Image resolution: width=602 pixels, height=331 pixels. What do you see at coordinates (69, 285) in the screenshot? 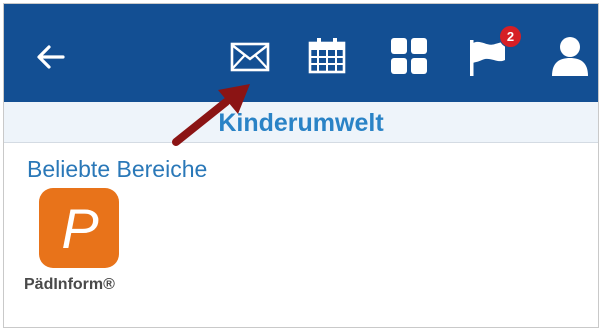
I see `app-tile-label: PädInform®` at bounding box center [69, 285].